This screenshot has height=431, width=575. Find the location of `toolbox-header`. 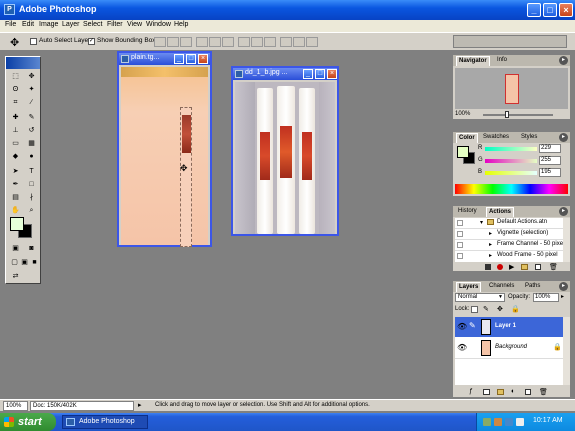

toolbox-header is located at coordinates (23, 63).